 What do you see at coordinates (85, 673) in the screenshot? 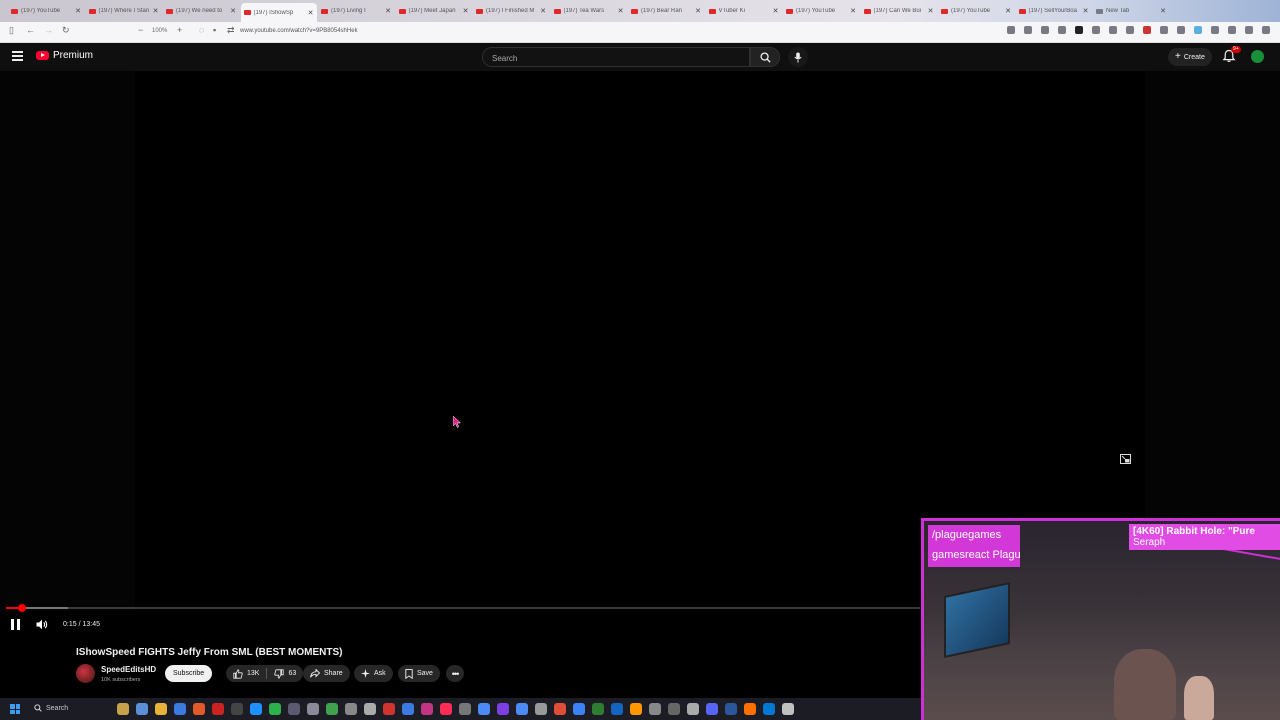
I see `channel-avatar` at bounding box center [85, 673].